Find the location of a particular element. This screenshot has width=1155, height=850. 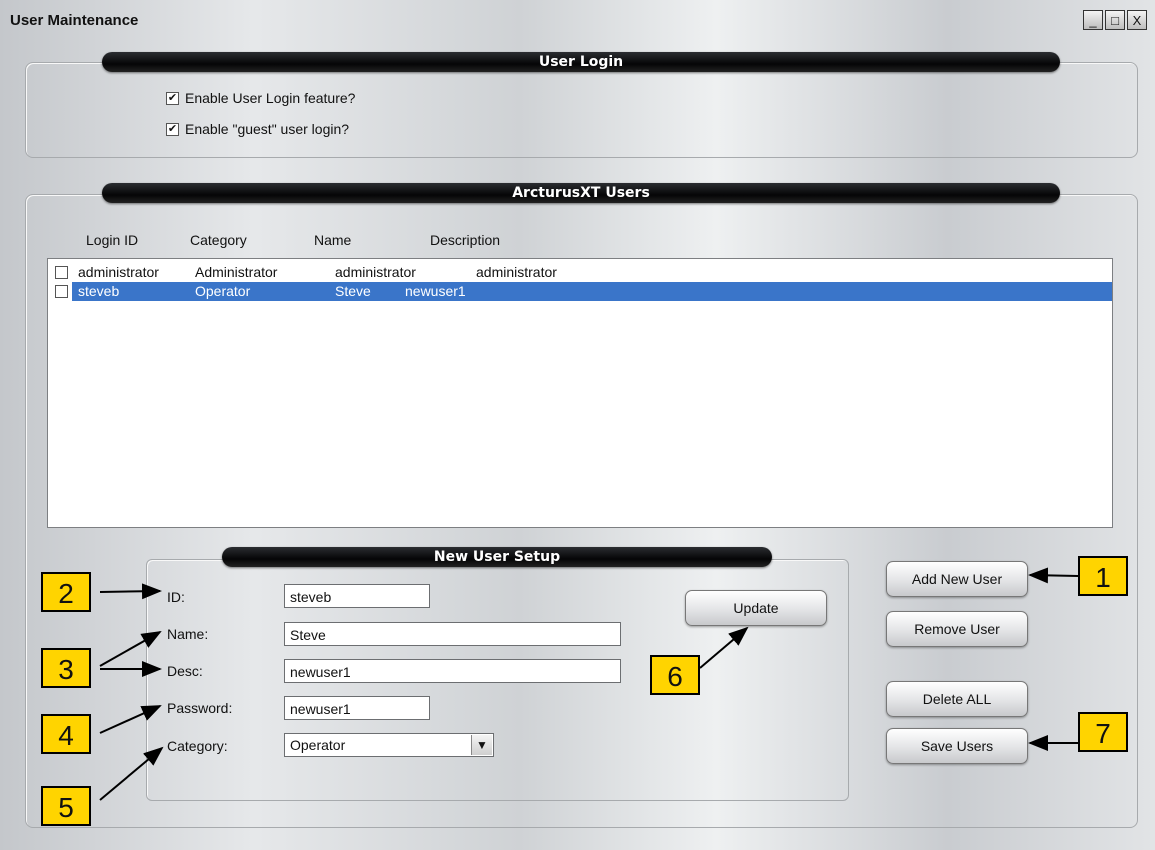

callout-4: 4 is located at coordinates (66, 734).